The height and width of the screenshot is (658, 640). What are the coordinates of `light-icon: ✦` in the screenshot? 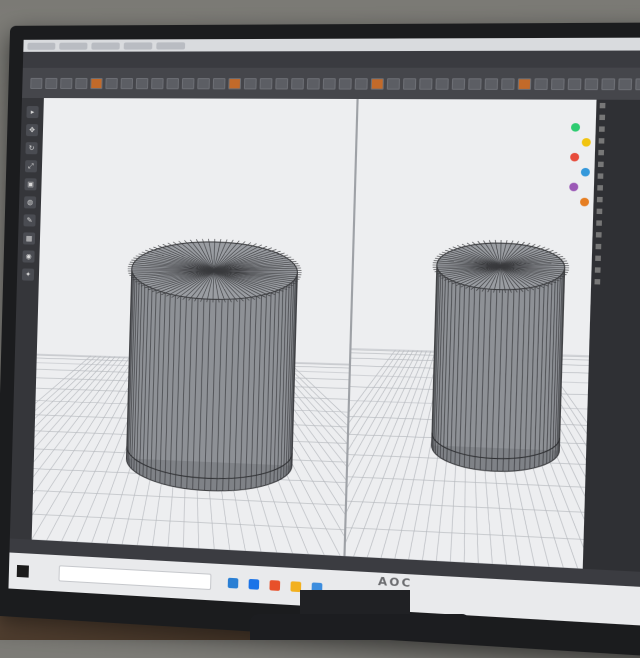 It's located at (28, 274).